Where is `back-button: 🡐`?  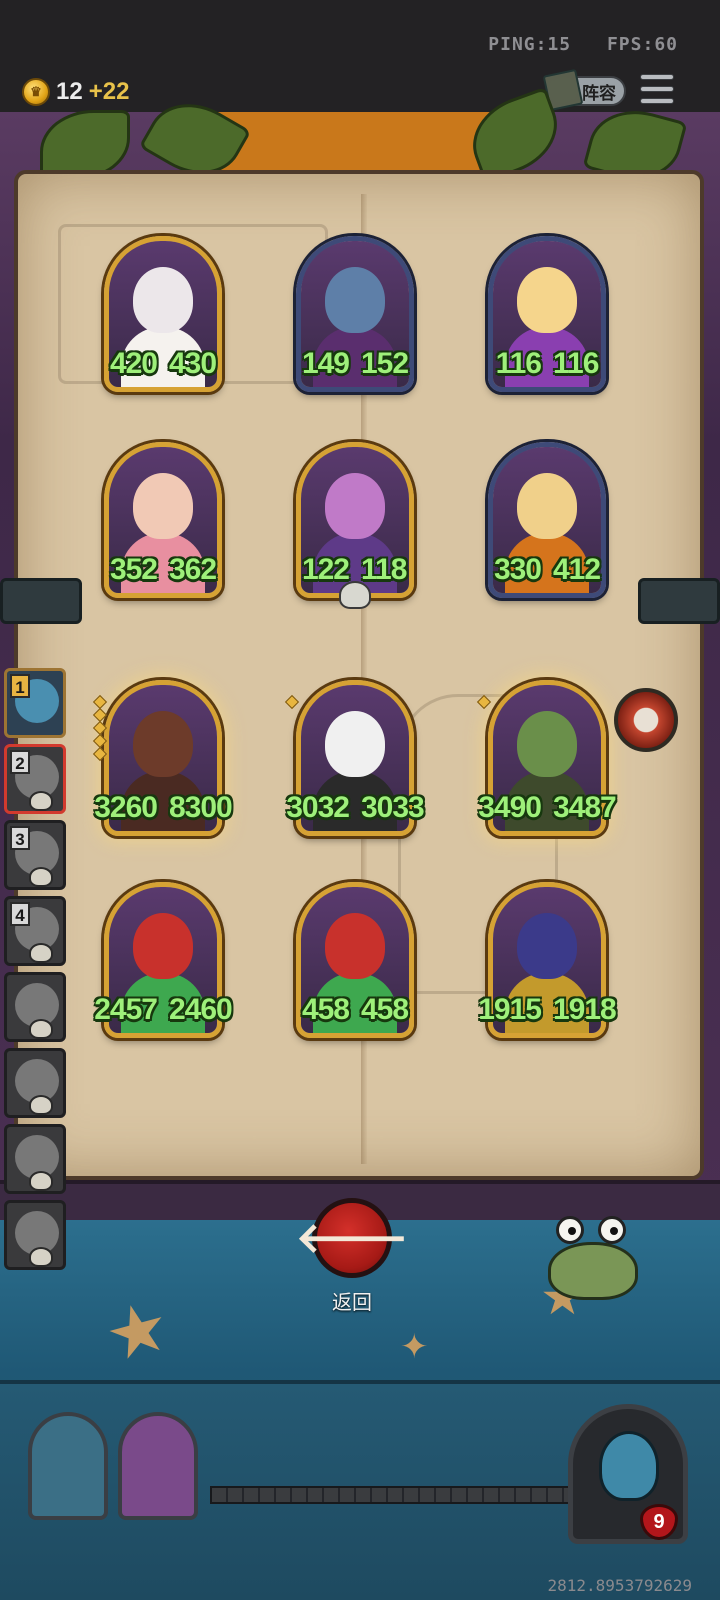
back-button: 🡐 is located at coordinates (352, 1238).